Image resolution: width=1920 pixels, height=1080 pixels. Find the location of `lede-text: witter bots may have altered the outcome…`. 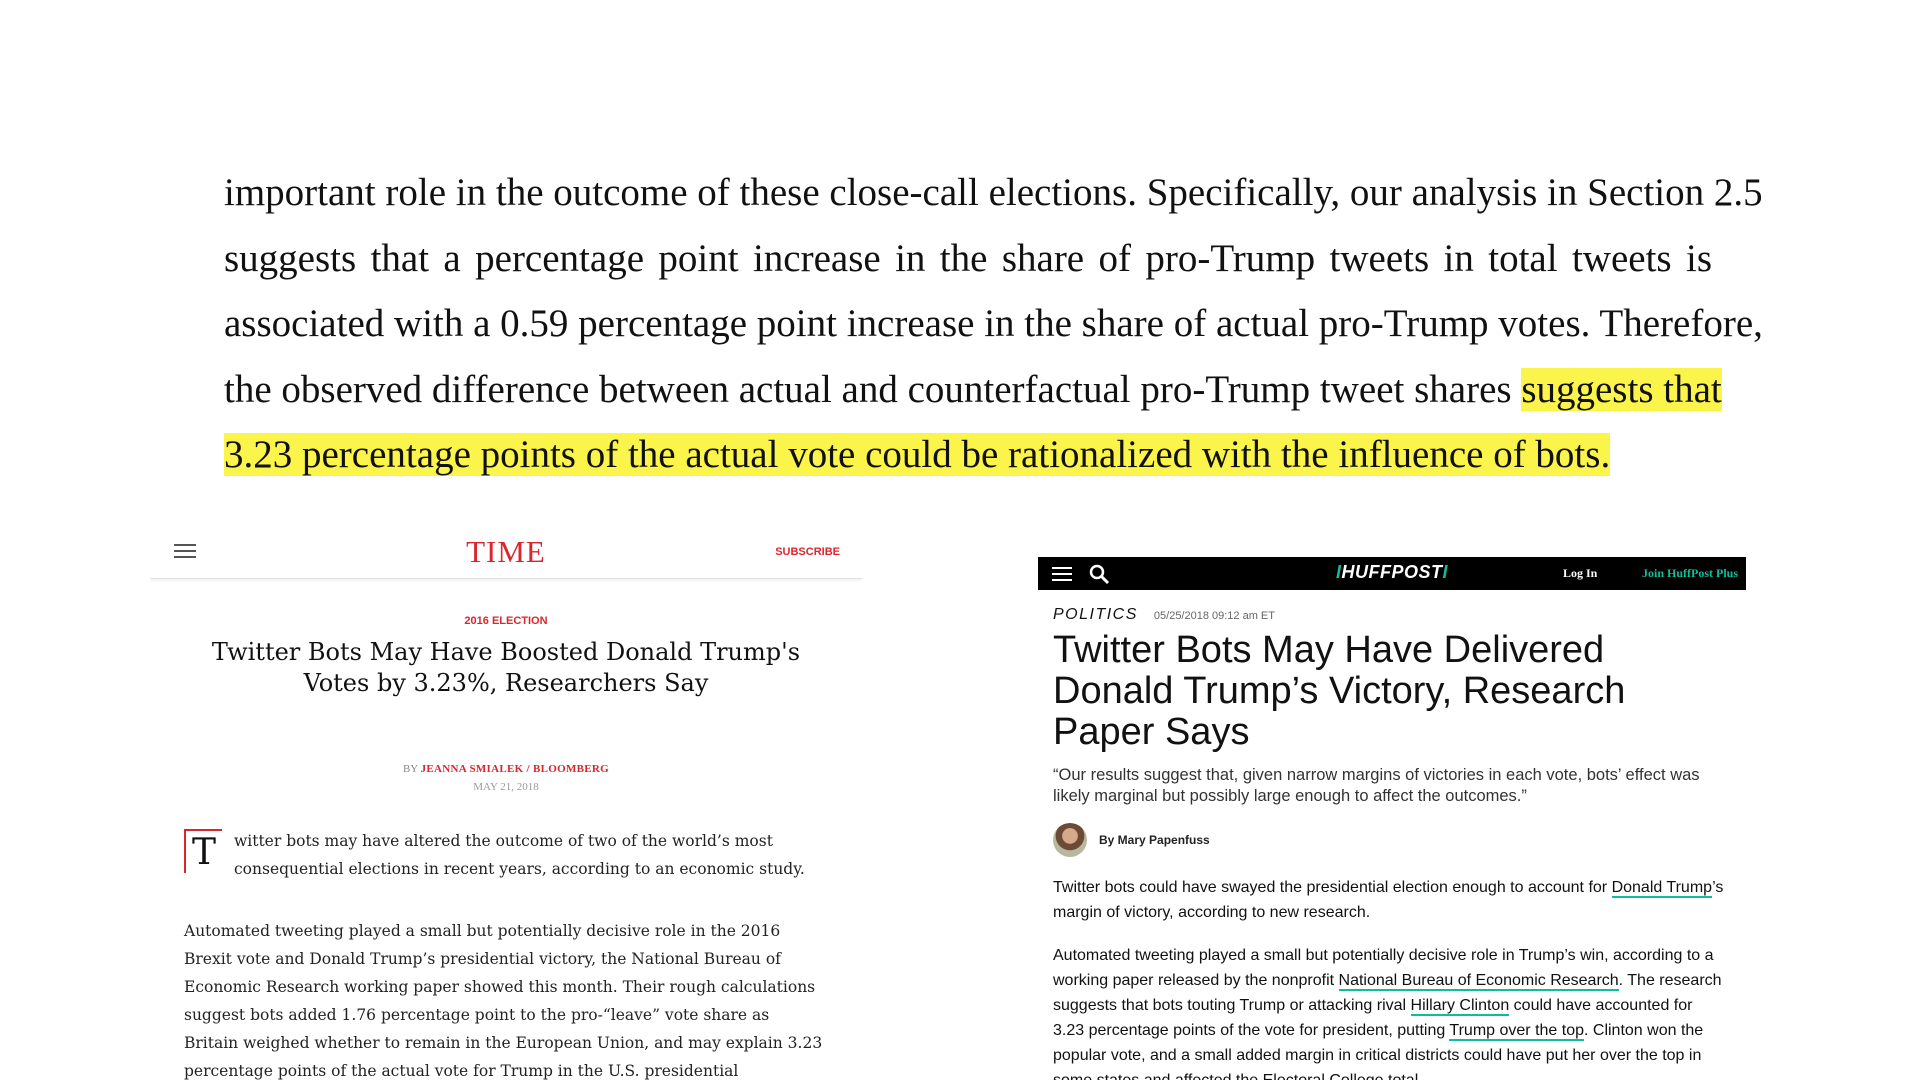

lede-text: witter bots may have altered the outcome… is located at coordinates (519, 855).